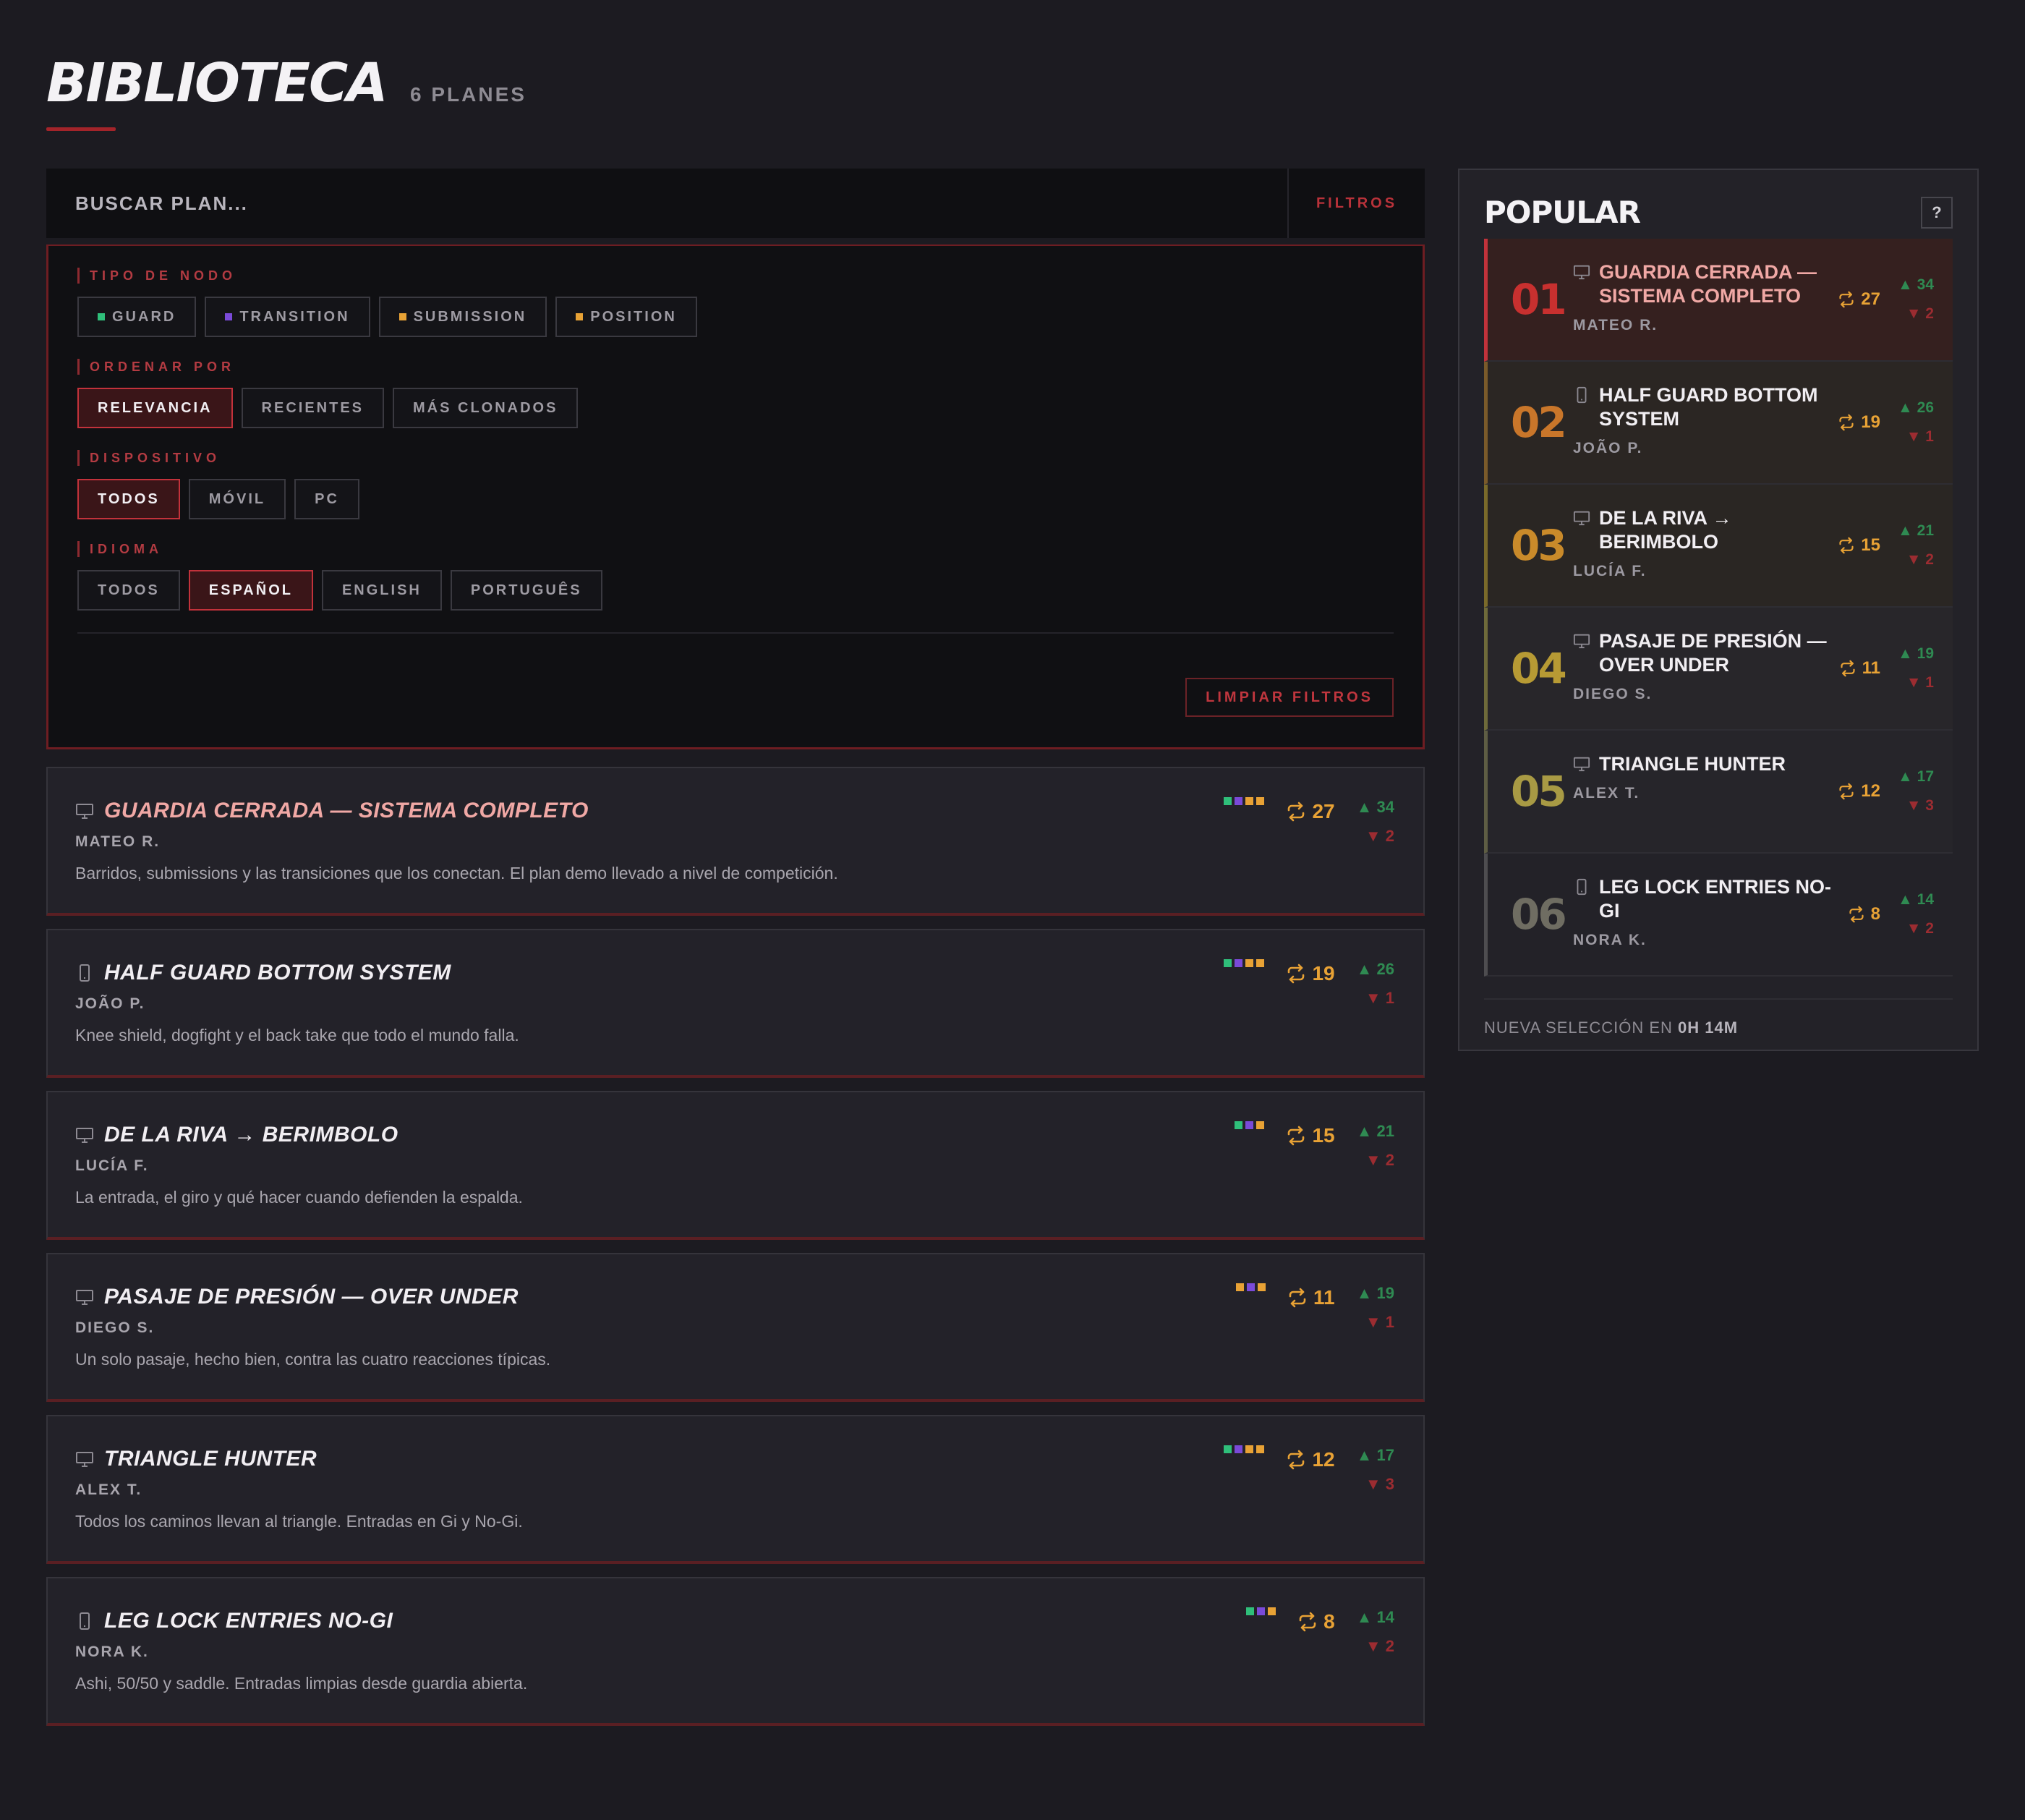 The height and width of the screenshot is (1820, 2025). I want to click on popular-item: 05 TRIANGLE HUNTER ALEX T. 12 ▲ 17 ▼ 3, so click(1718, 792).